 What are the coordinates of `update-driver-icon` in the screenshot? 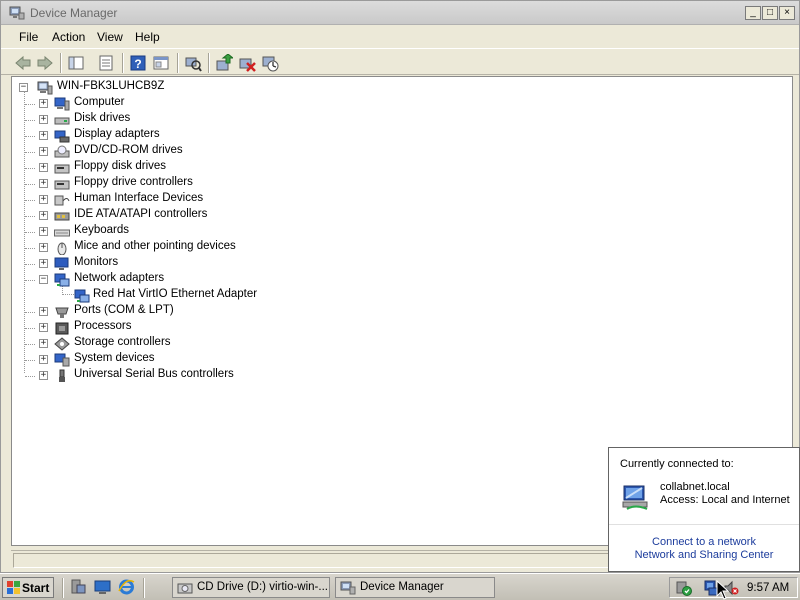 It's located at (224, 63).